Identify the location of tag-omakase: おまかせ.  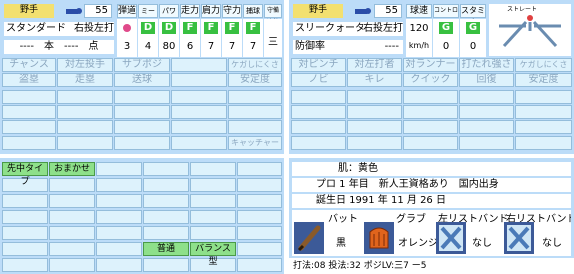
(72, 169).